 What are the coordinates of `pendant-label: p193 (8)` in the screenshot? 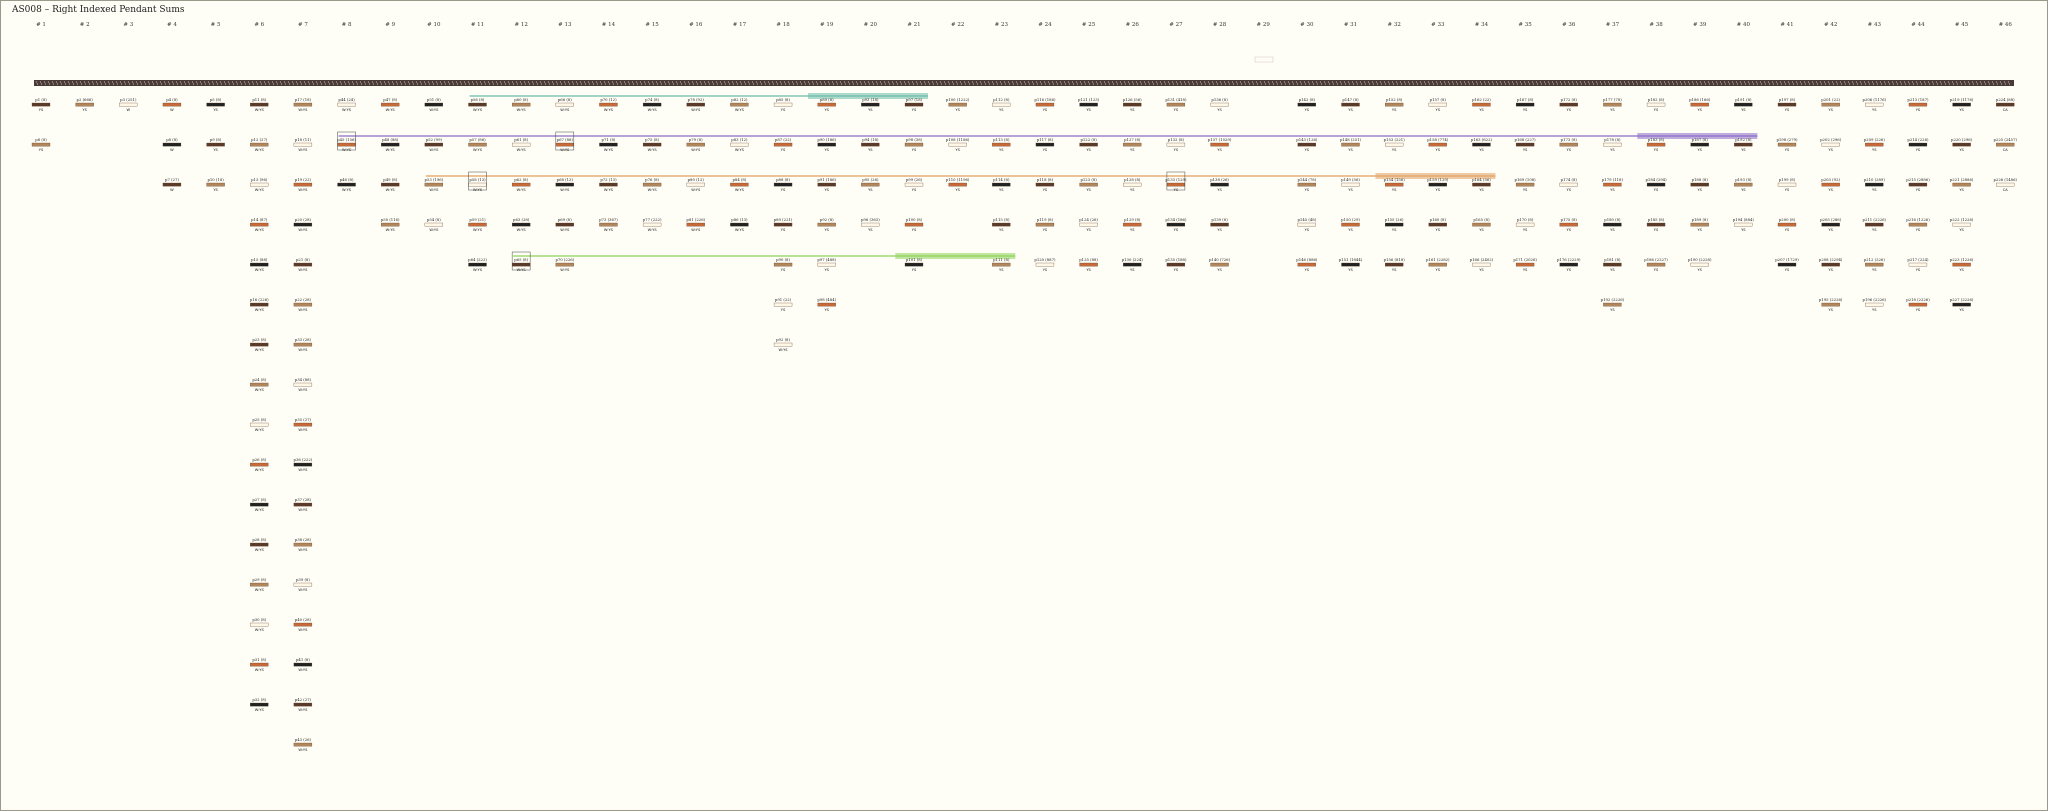 It's located at (1743, 179).